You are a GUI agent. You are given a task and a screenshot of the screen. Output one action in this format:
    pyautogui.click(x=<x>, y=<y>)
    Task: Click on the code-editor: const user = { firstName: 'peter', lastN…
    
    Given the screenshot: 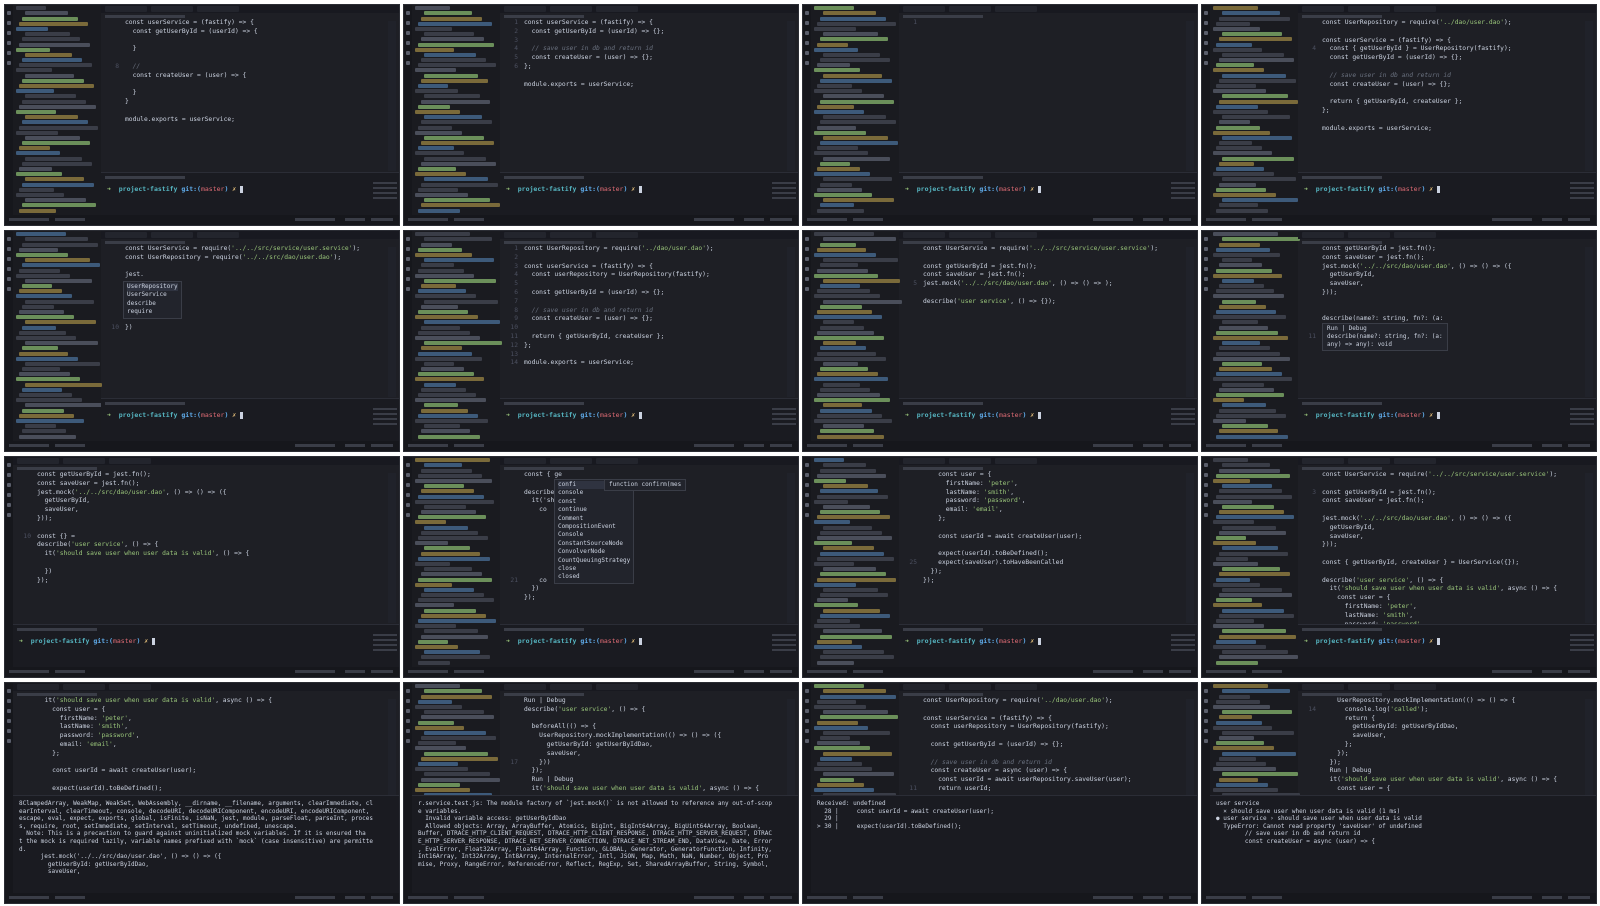 What is the action you would take?
    pyautogui.click(x=1042, y=548)
    